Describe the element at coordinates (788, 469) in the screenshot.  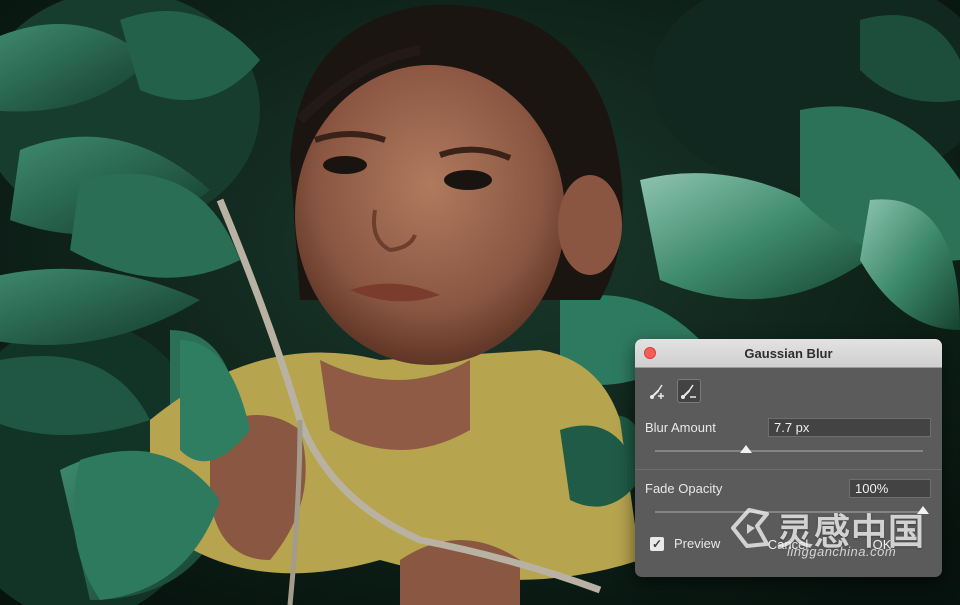
I see `divider` at that location.